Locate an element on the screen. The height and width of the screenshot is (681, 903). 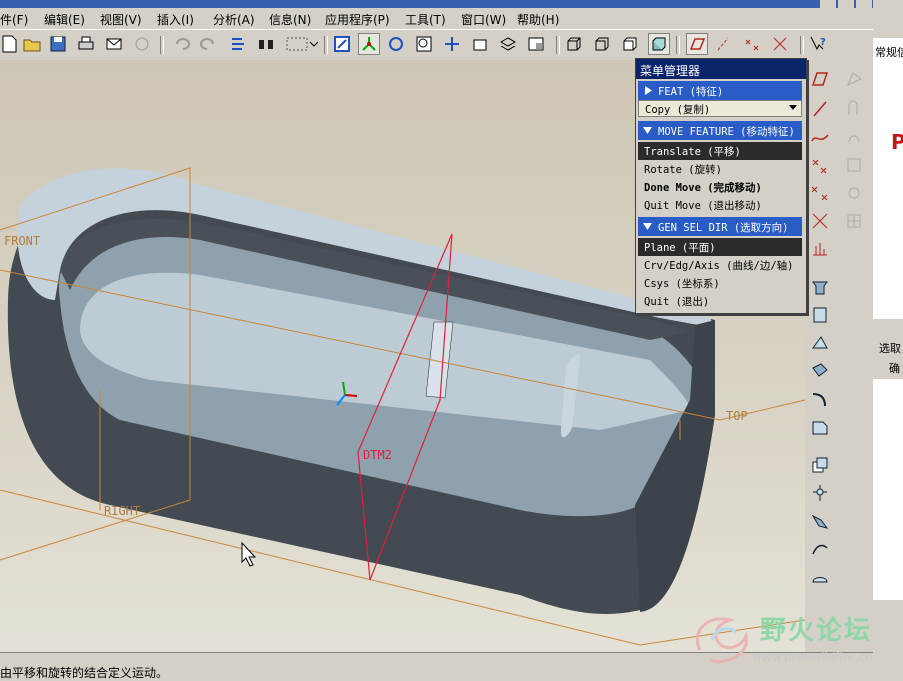
feat-header: FEAT (特征) is located at coordinates (720, 90).